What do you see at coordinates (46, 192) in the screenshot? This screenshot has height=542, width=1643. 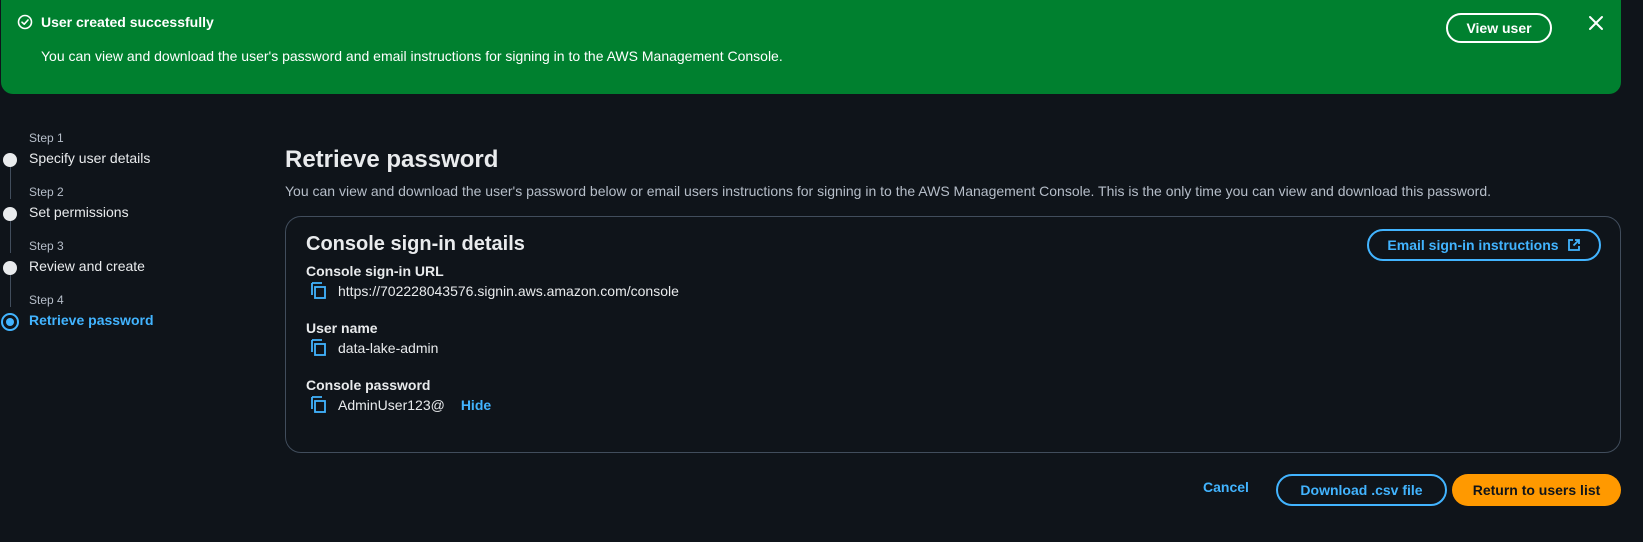 I see `step-number: Step 2` at bounding box center [46, 192].